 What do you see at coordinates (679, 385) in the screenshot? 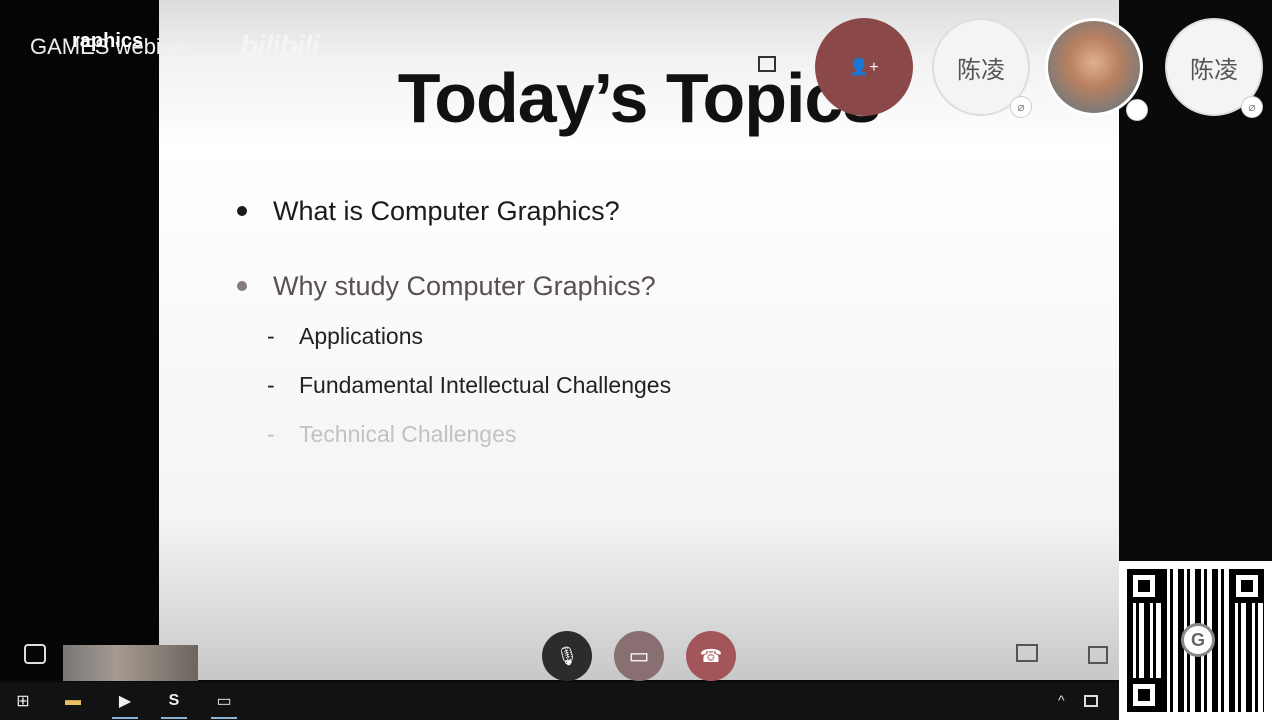
I see `sub-item: - Fundamental Intellectual Challenges` at bounding box center [679, 385].